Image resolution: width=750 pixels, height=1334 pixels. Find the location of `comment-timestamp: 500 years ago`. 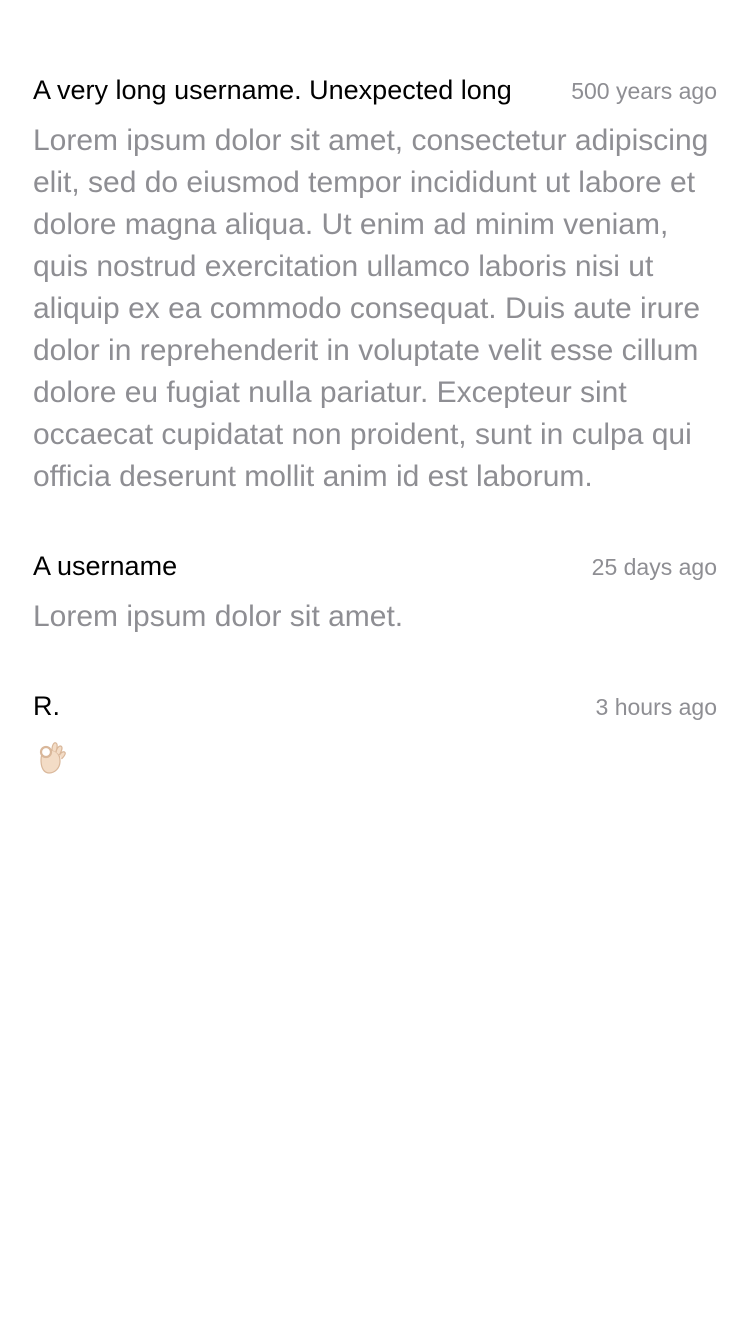

comment-timestamp: 500 years ago is located at coordinates (644, 91).